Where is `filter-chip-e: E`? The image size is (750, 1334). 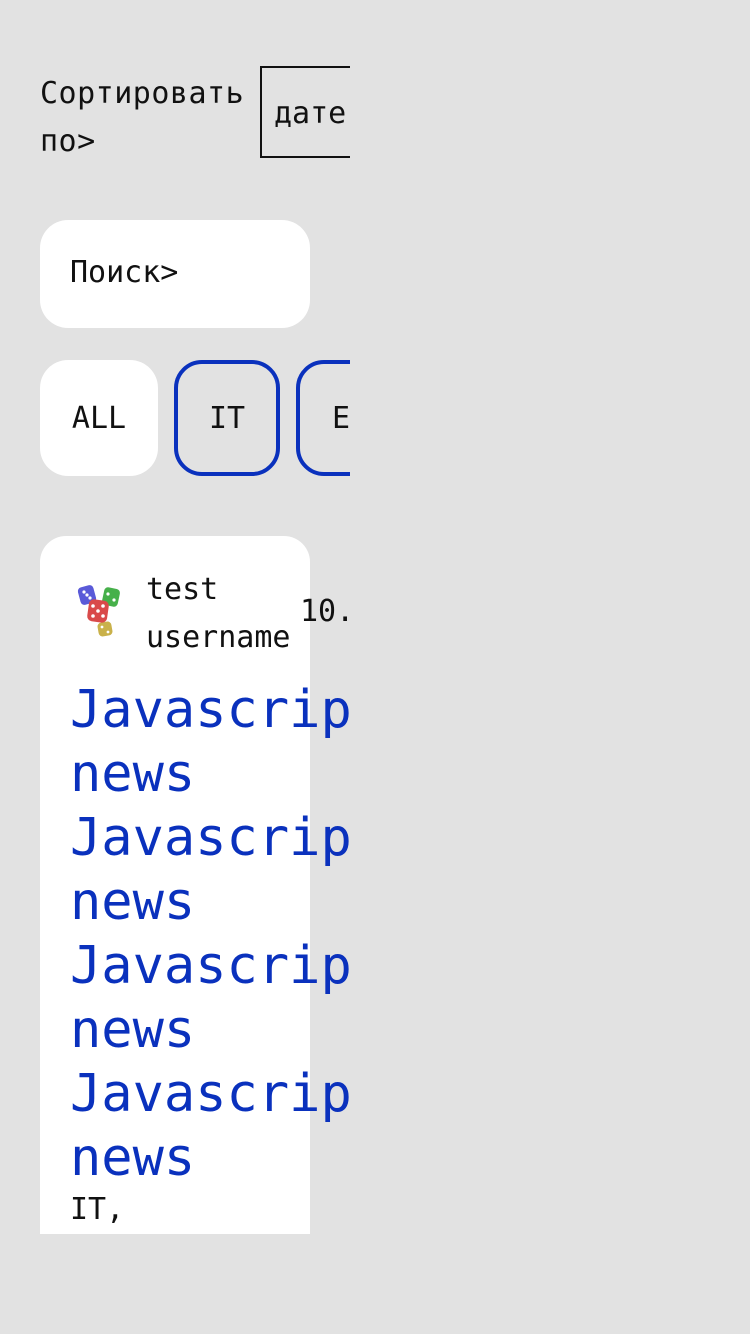 filter-chip-e: E is located at coordinates (323, 418).